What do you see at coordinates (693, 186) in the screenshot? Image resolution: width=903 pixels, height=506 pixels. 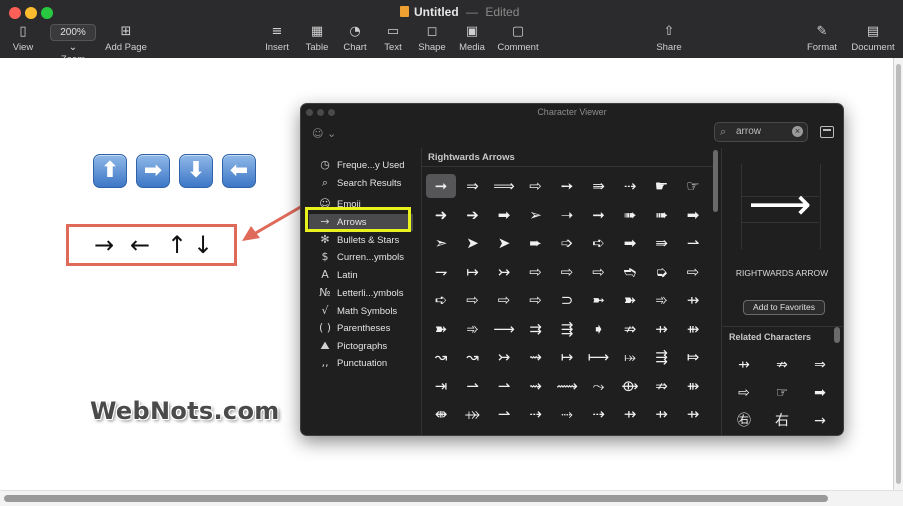 I see `character-cell: ☞` at bounding box center [693, 186].